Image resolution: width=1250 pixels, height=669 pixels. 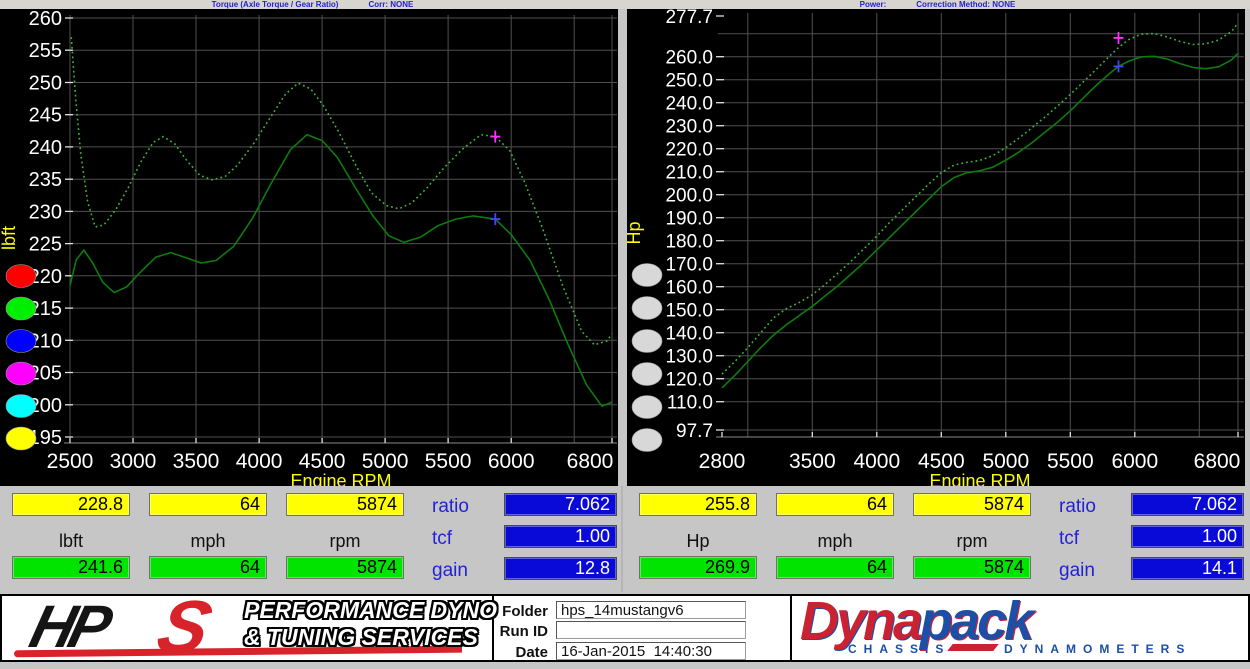 What do you see at coordinates (689, 265) in the screenshot?
I see `y-tick-label: 170.0` at bounding box center [689, 265].